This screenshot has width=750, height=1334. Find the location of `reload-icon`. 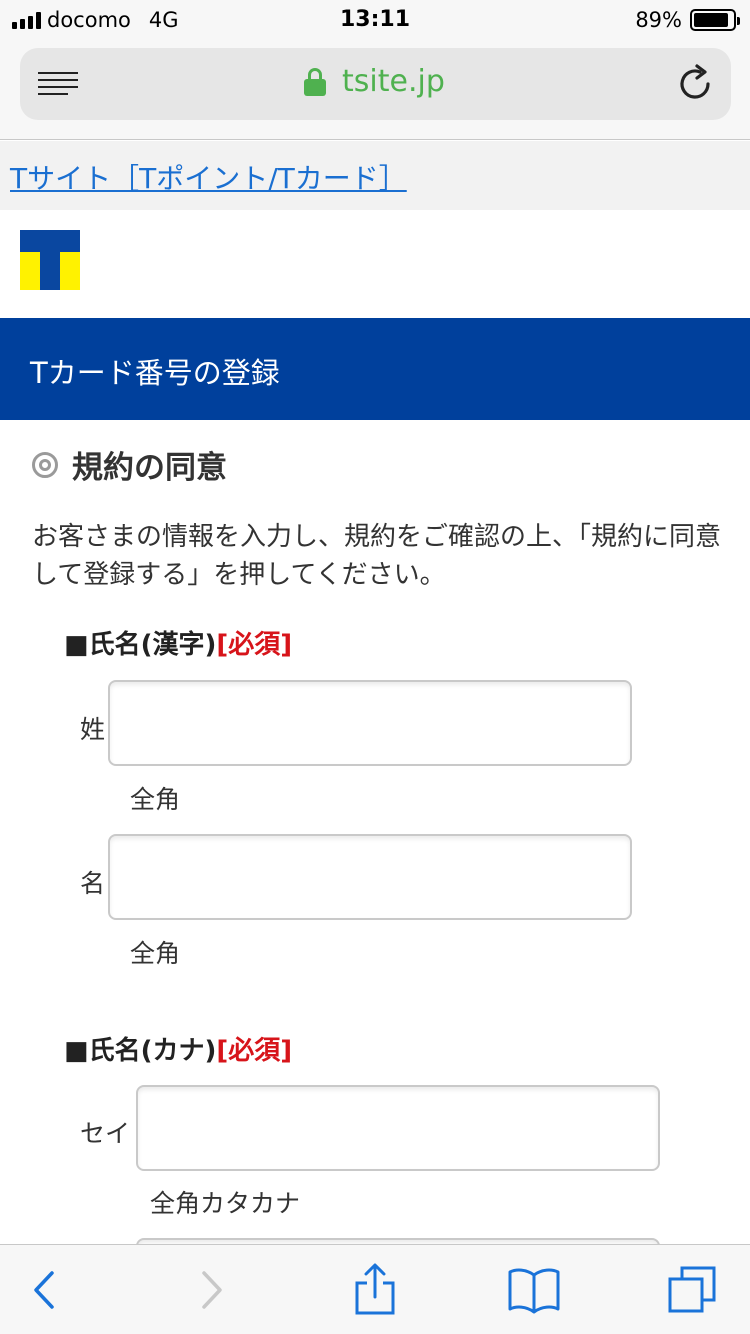

reload-icon is located at coordinates (695, 84).